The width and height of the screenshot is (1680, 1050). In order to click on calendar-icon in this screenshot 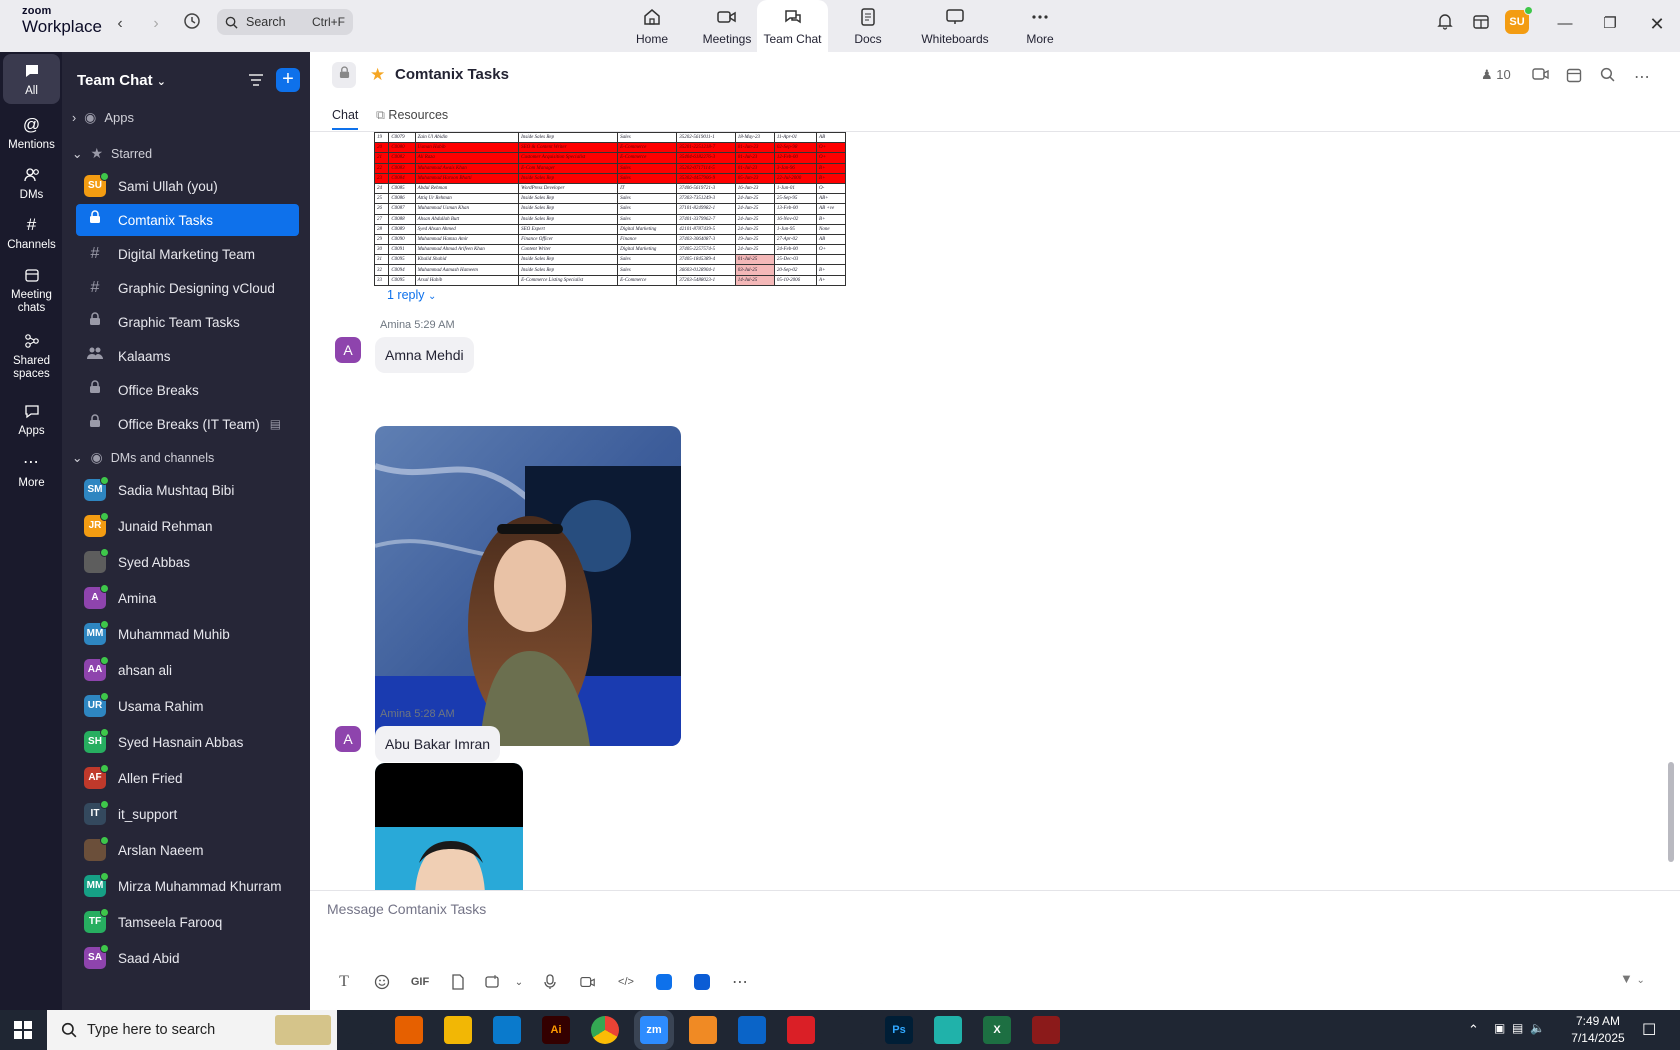, I will do `click(1574, 76)`.